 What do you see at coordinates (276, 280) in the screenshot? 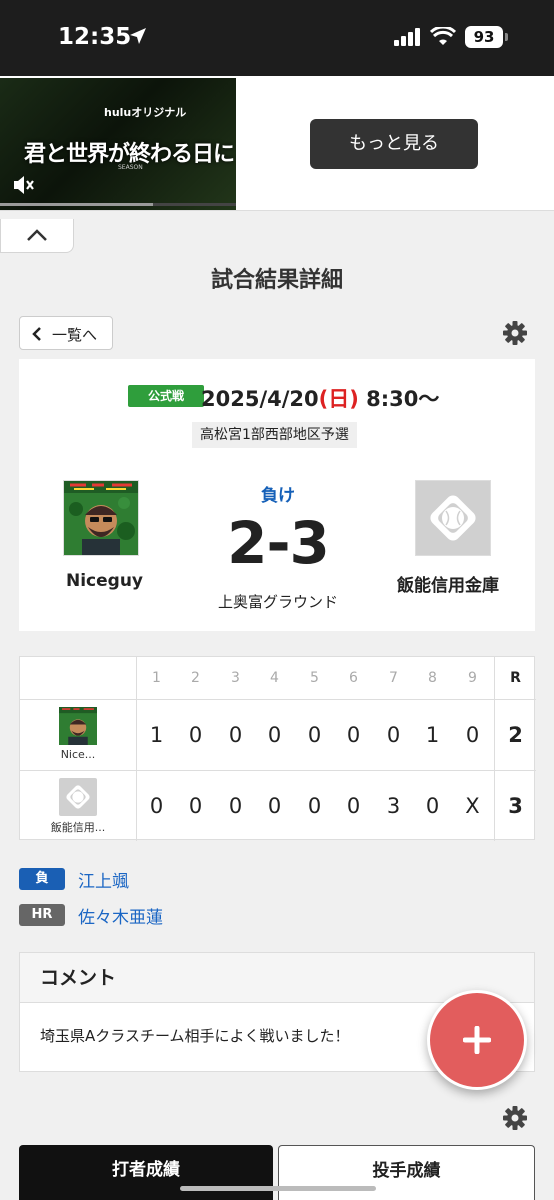
I see `page-title: 試合結果詳細` at bounding box center [276, 280].